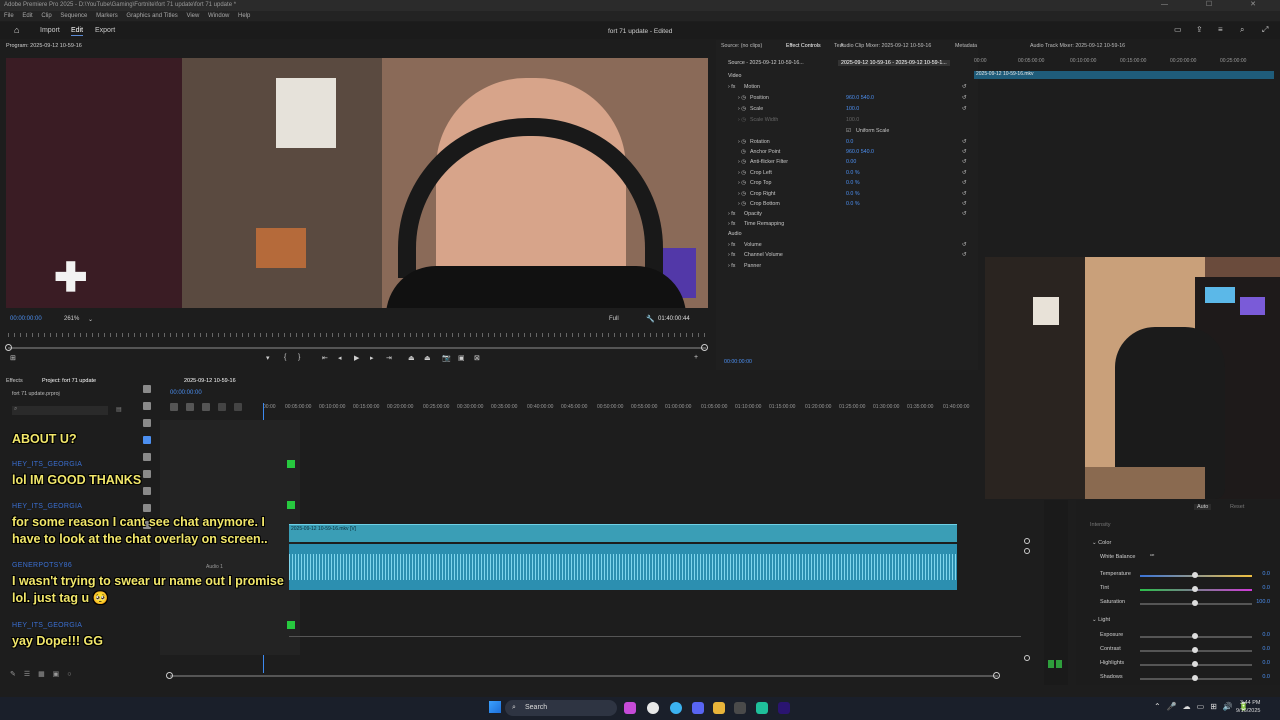 This screenshot has height=720, width=1280. What do you see at coordinates (389, 358) in the screenshot?
I see `go-to-out-icon: ⇥` at bounding box center [389, 358].